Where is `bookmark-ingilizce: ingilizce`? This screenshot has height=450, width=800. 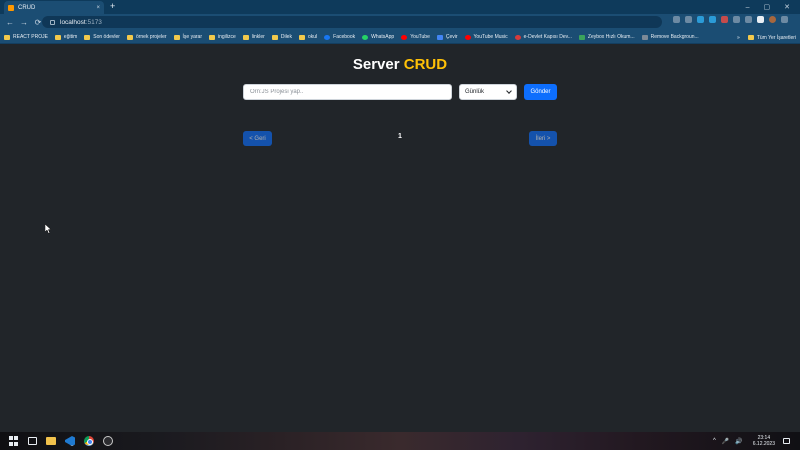
bookmark-ingilizce: ingilizce is located at coordinates (222, 37).